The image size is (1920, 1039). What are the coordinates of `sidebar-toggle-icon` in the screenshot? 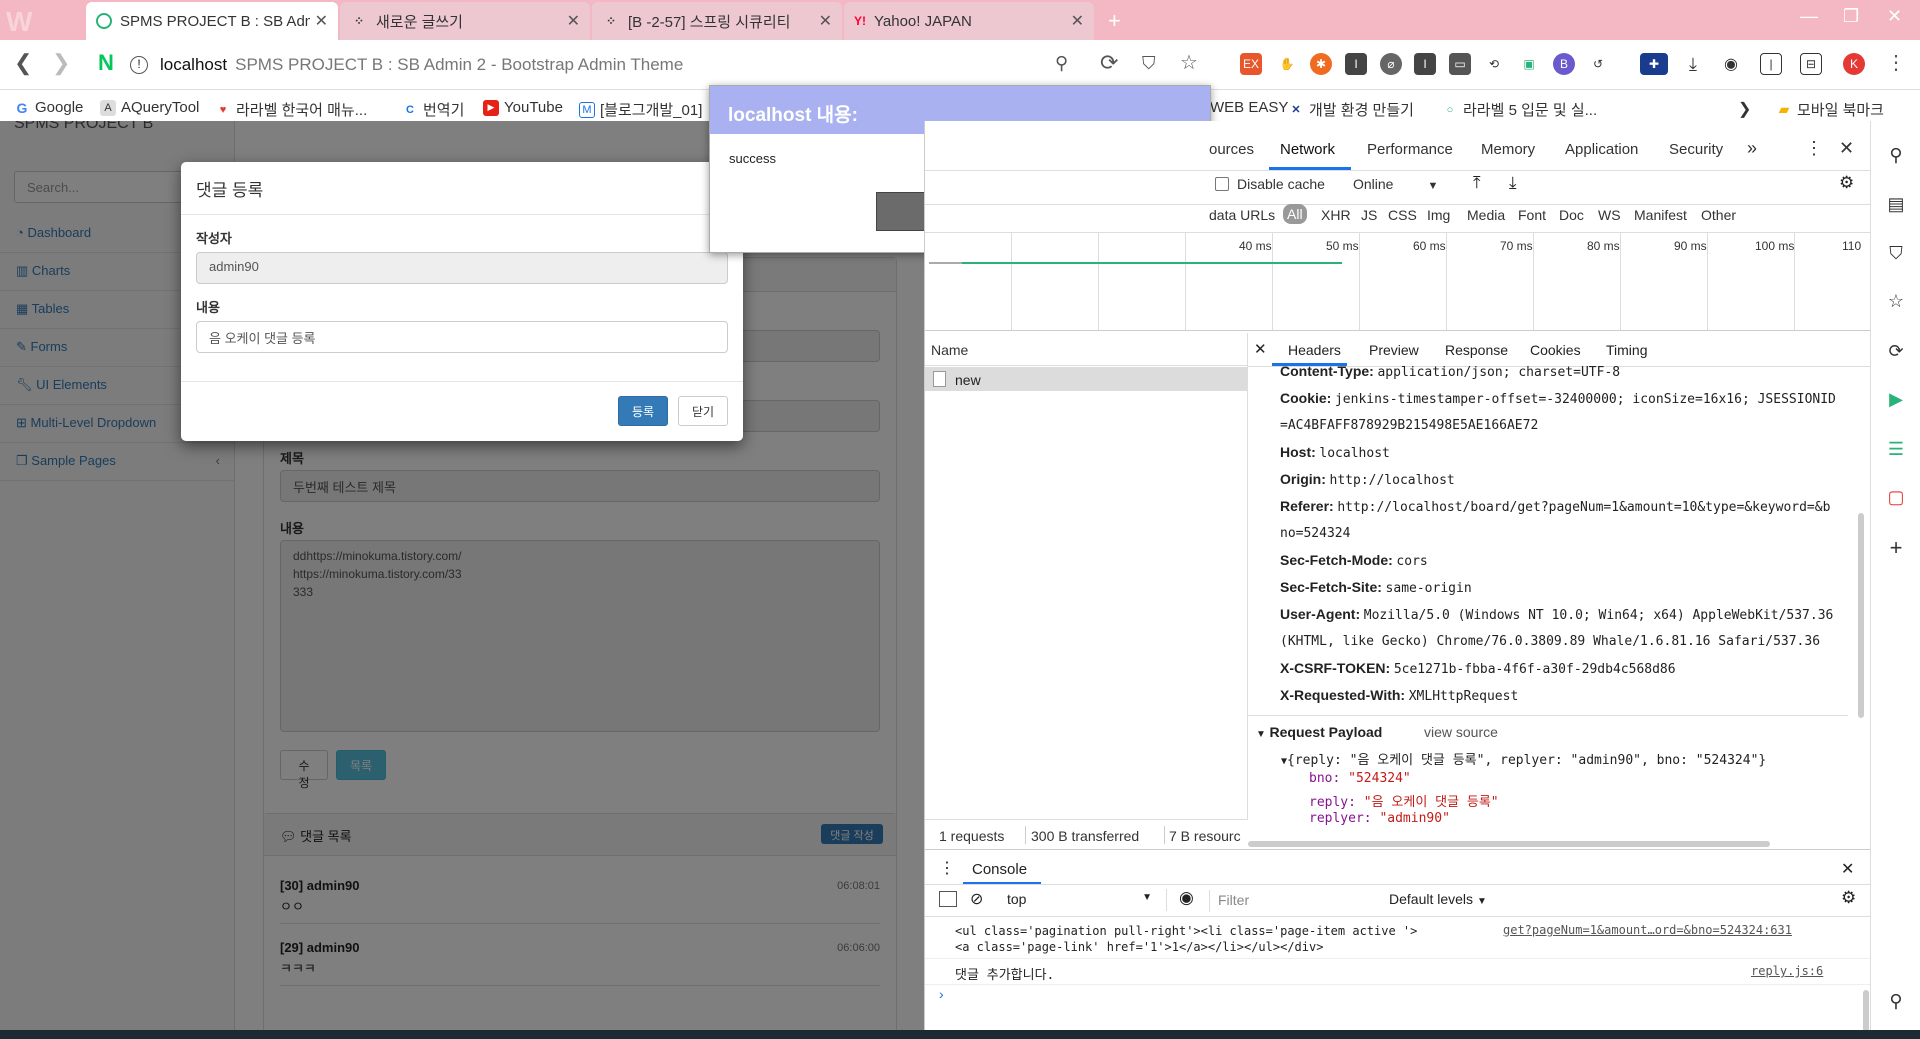 It's located at (948, 899).